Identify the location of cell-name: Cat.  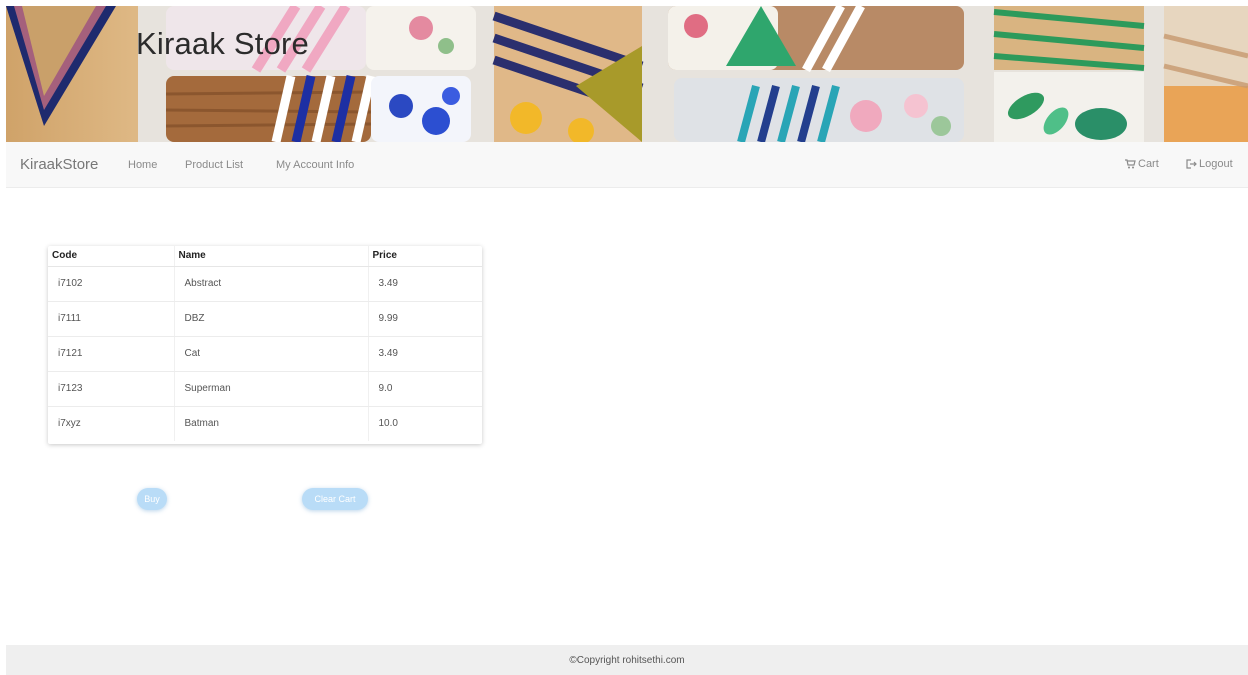
(270, 354).